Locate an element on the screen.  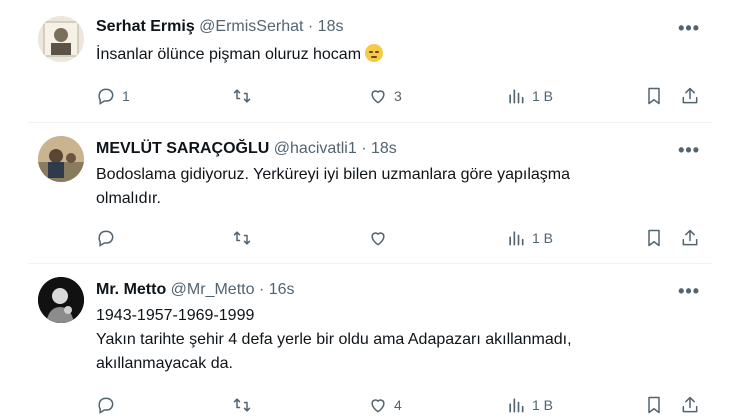
tweet-header: Mr. Metto @Mr_Metto · 16s is located at coordinates (195, 290).